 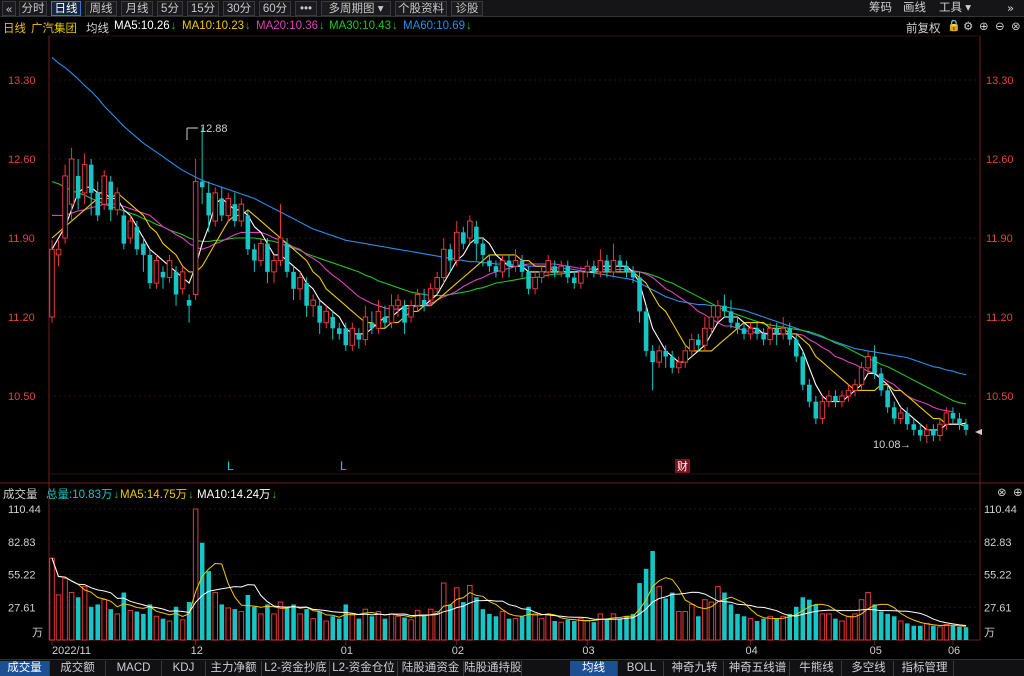 I want to click on close-icon: ⊗, so click(x=1016, y=26).